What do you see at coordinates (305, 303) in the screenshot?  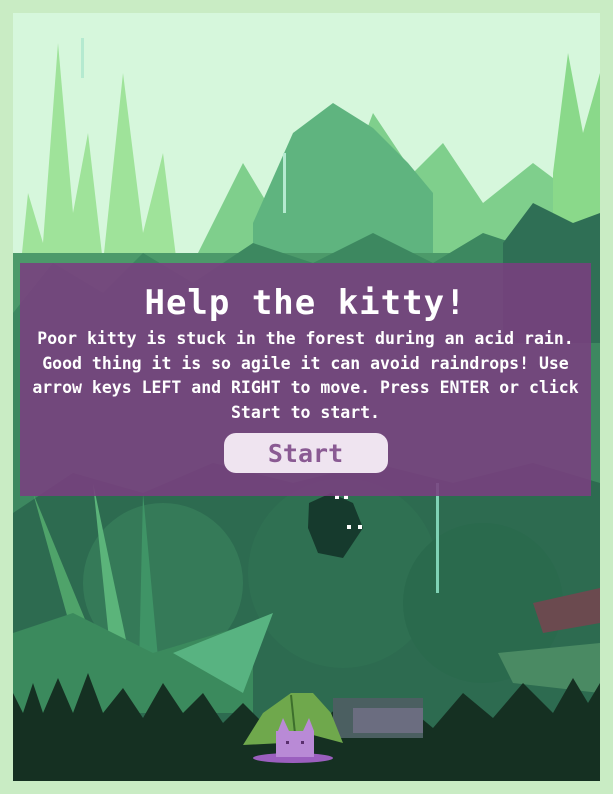 I see `game-title: Help the kitty!` at bounding box center [305, 303].